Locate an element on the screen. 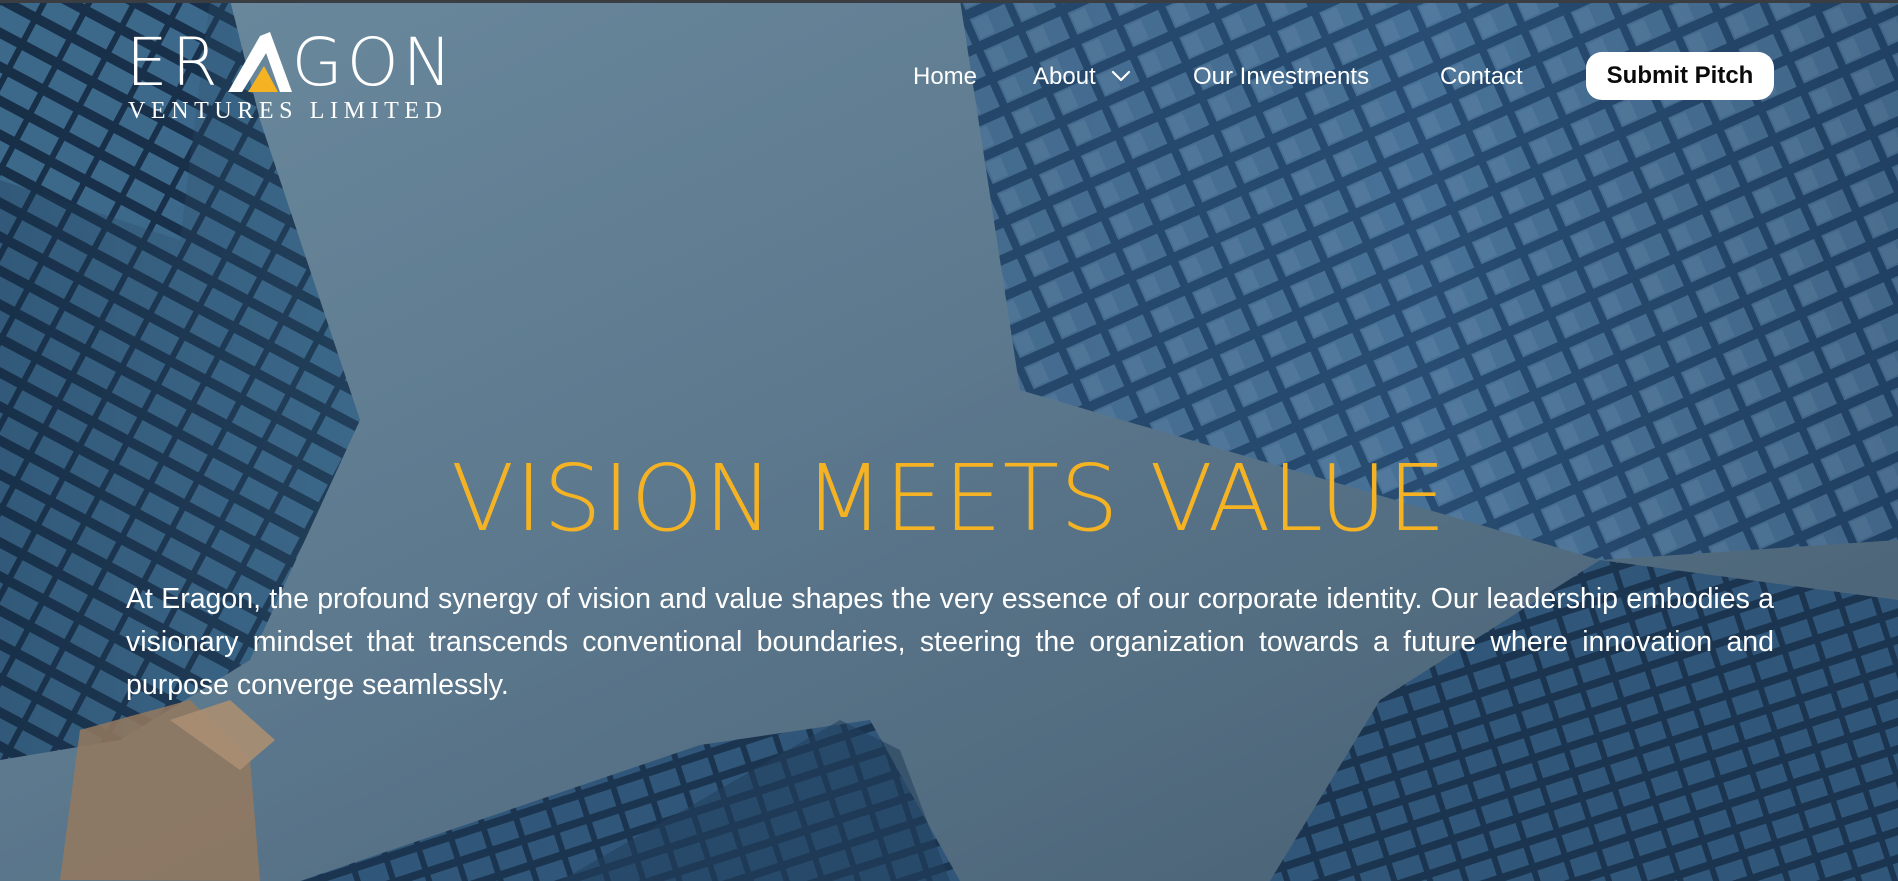 Image resolution: width=1898 pixels, height=881 pixels. nav-about: About is located at coordinates (1082, 77).